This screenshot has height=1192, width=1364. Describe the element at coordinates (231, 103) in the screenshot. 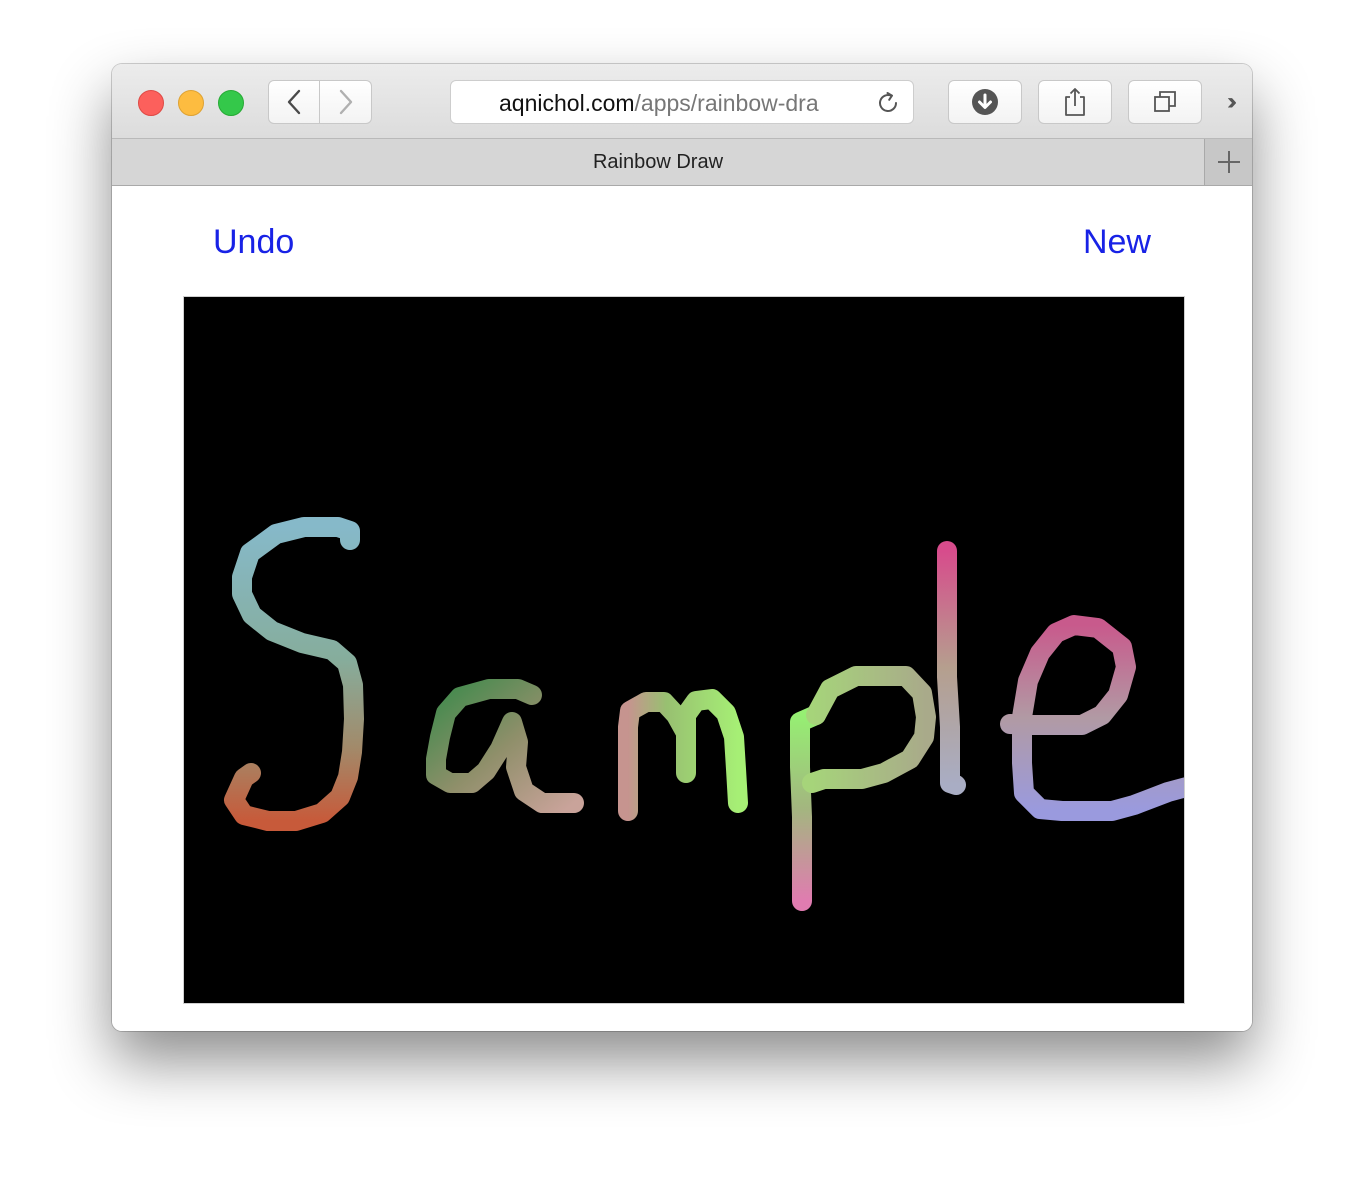

I see `zoom-window-button` at that location.